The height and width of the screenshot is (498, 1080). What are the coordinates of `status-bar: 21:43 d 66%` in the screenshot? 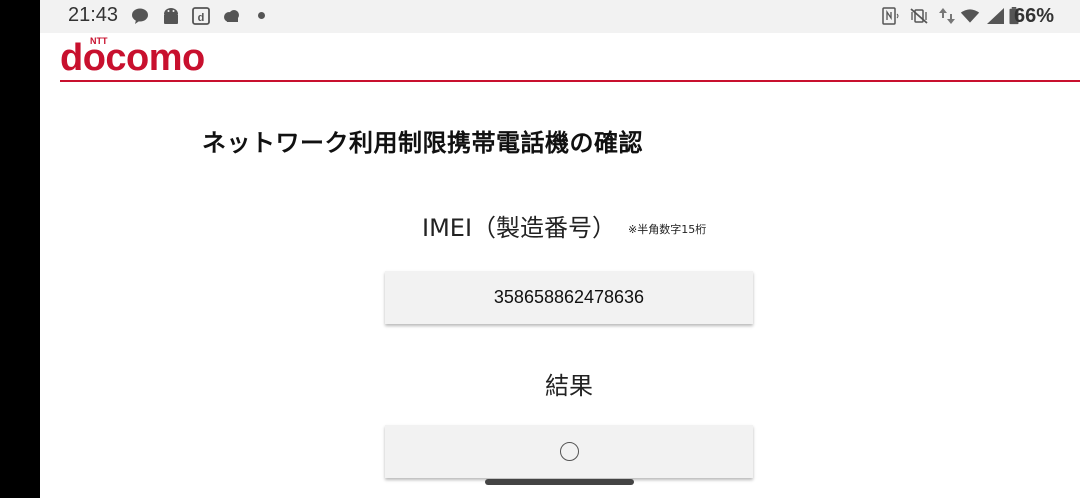 It's located at (560, 16).